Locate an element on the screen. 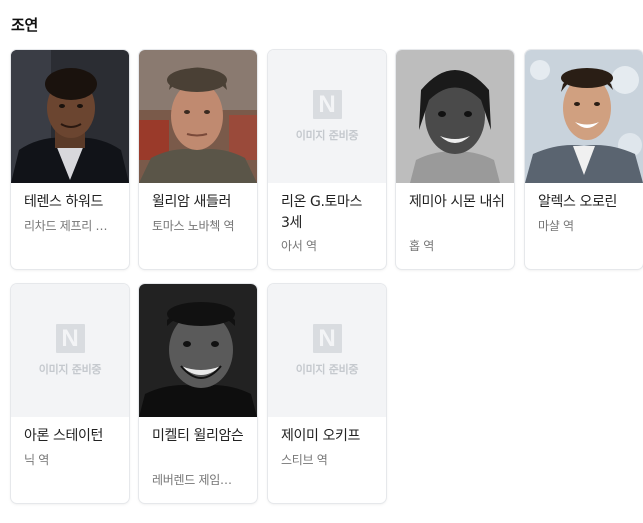 The image size is (643, 523). actor-role: 마샬 역 is located at coordinates (556, 226).